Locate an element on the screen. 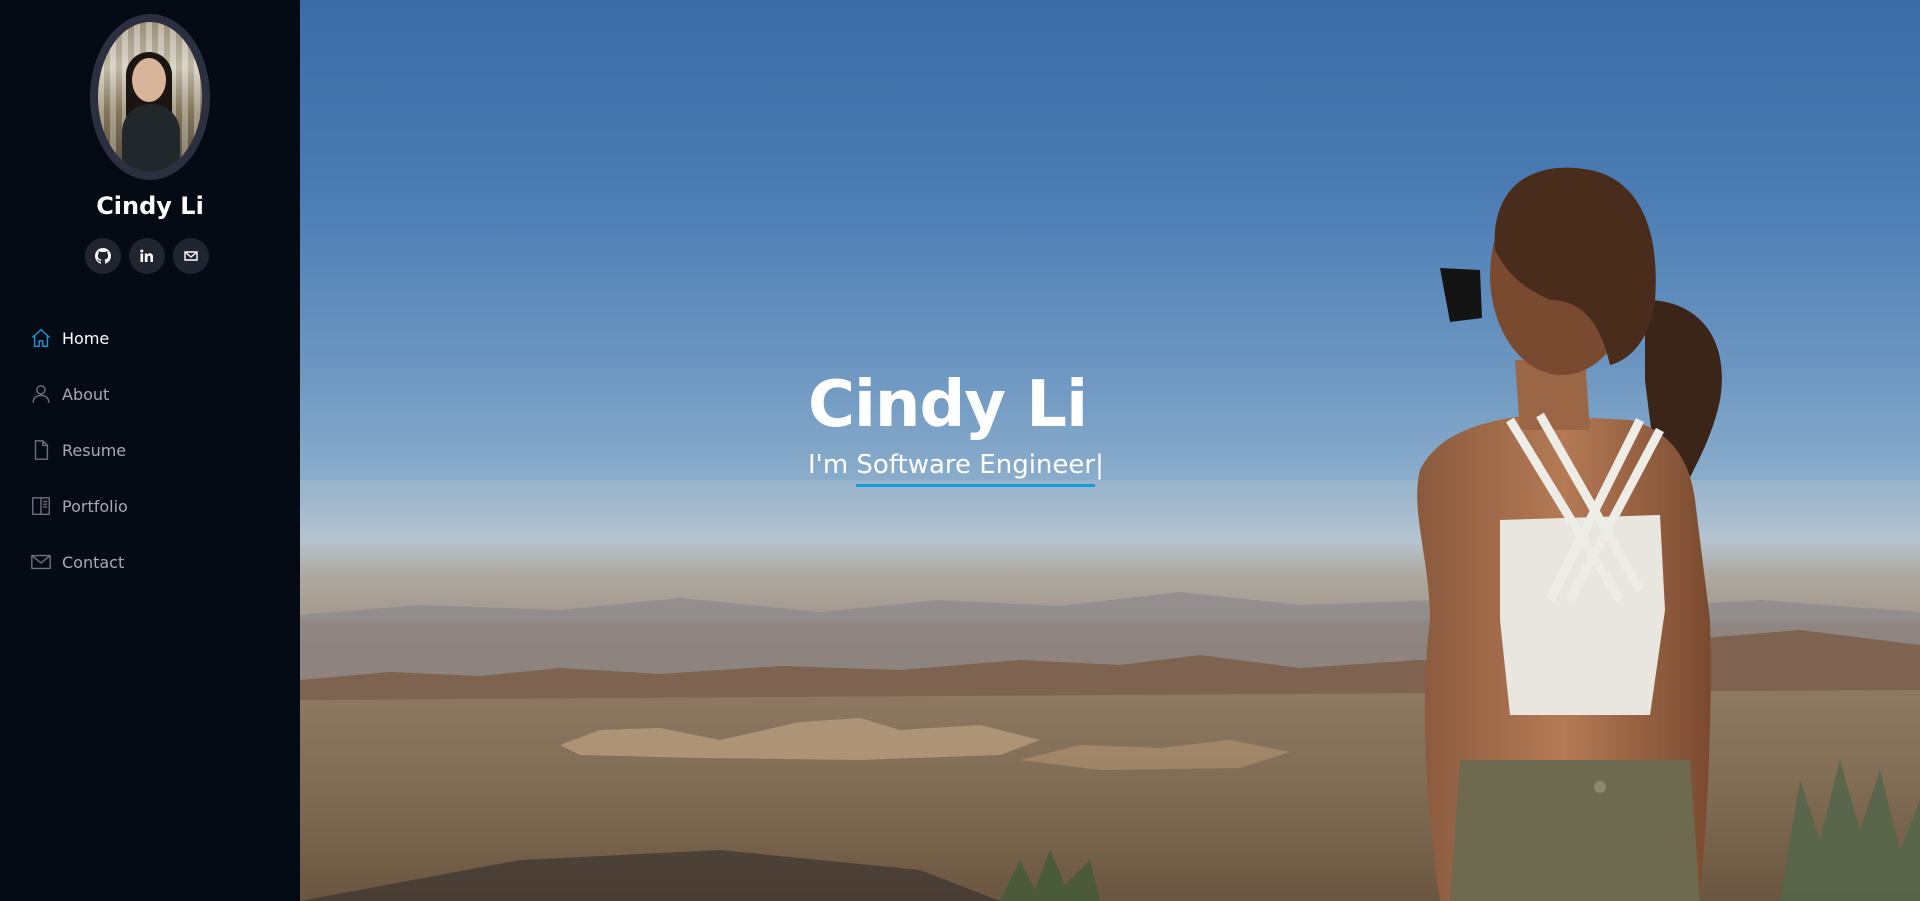 The height and width of the screenshot is (901, 1920). profile-photo is located at coordinates (150, 97).